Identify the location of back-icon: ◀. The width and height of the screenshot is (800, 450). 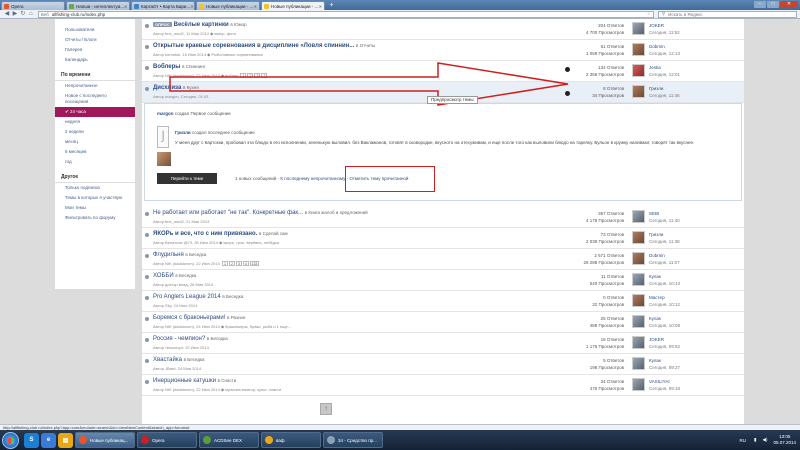
(7, 14).